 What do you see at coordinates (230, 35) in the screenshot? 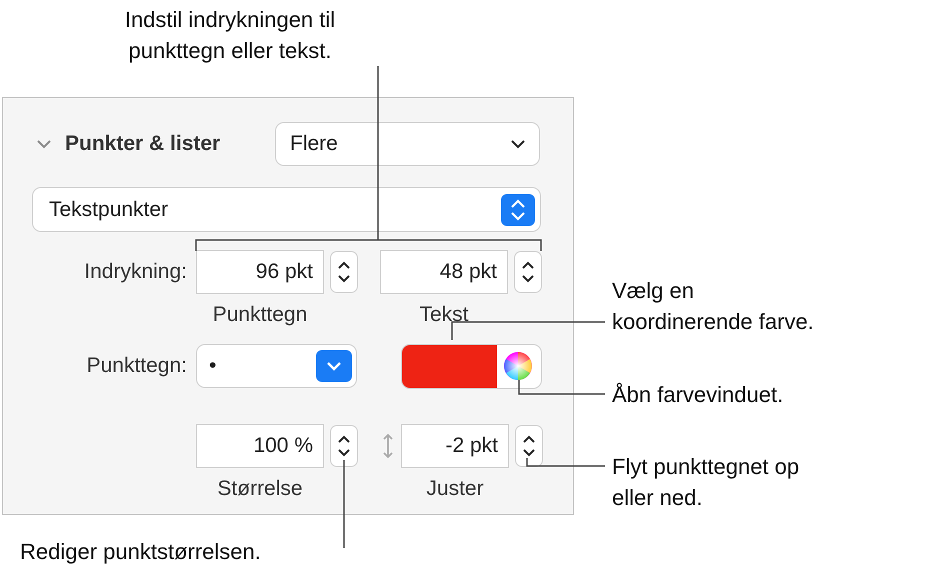
I see `callout-text: Indstil indrykningen til punkttegn eller tekst.` at bounding box center [230, 35].